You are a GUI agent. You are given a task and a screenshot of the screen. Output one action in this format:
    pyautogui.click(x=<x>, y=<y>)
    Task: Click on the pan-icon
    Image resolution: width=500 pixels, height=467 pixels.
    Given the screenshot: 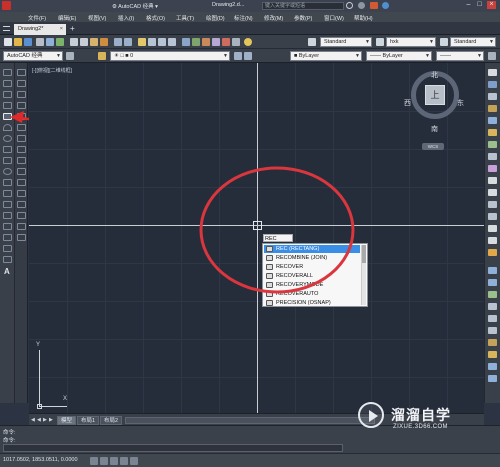 What is the action you would take?
    pyautogui.click(x=142, y=42)
    